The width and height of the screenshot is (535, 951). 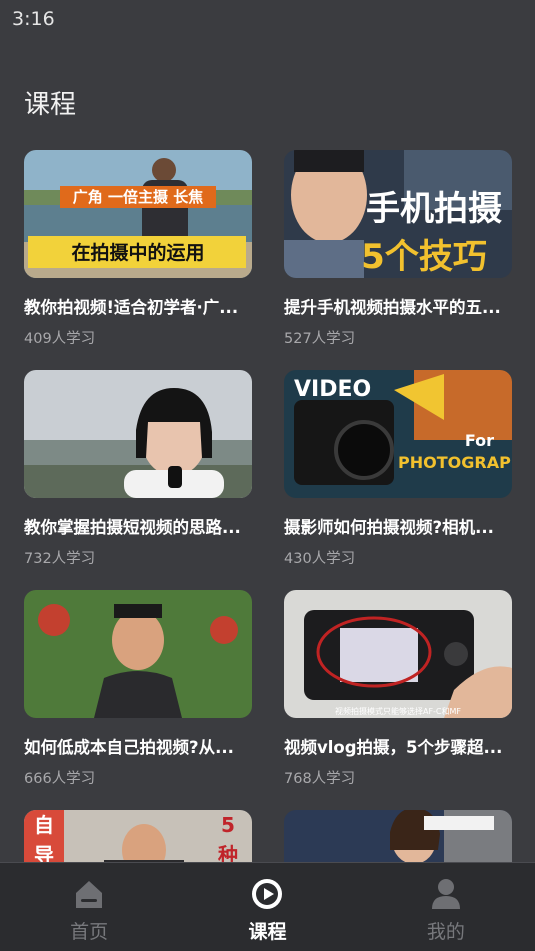 I want to click on course-card: 手机拍摄 5个技巧 提升手机视频拍摄水平的五... 527人学习, so click(x=398, y=249).